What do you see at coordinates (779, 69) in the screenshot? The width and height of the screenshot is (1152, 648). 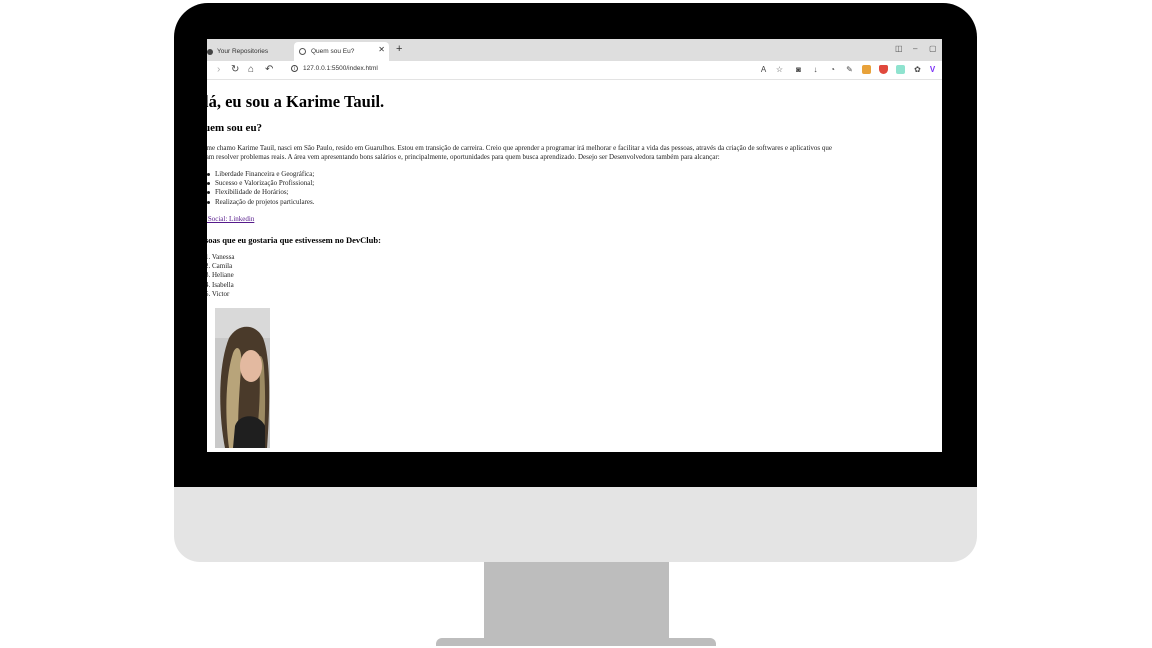 I see `bookmark-star-icon: ☆` at bounding box center [779, 69].